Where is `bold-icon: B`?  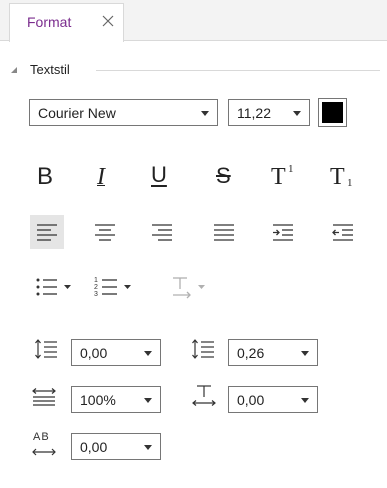
bold-icon: B is located at coordinates (45, 176).